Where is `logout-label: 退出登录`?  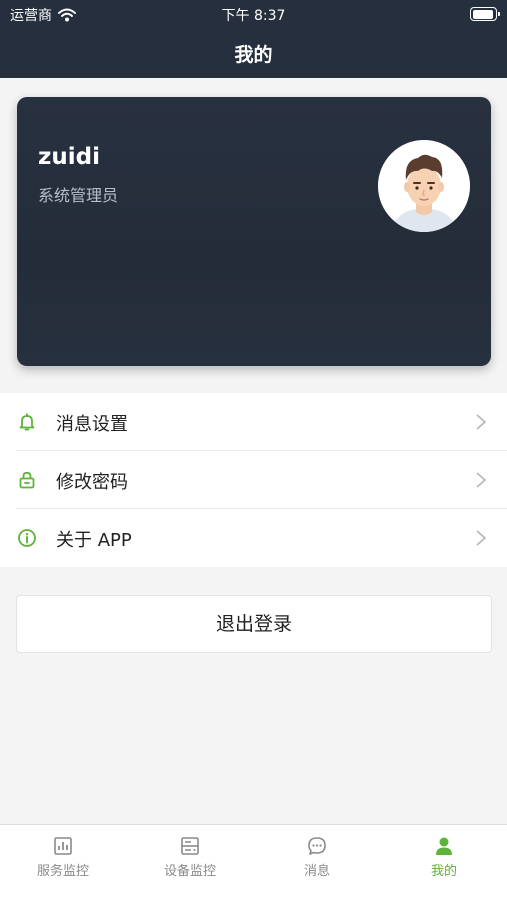
logout-label: 退出登录 is located at coordinates (253, 624).